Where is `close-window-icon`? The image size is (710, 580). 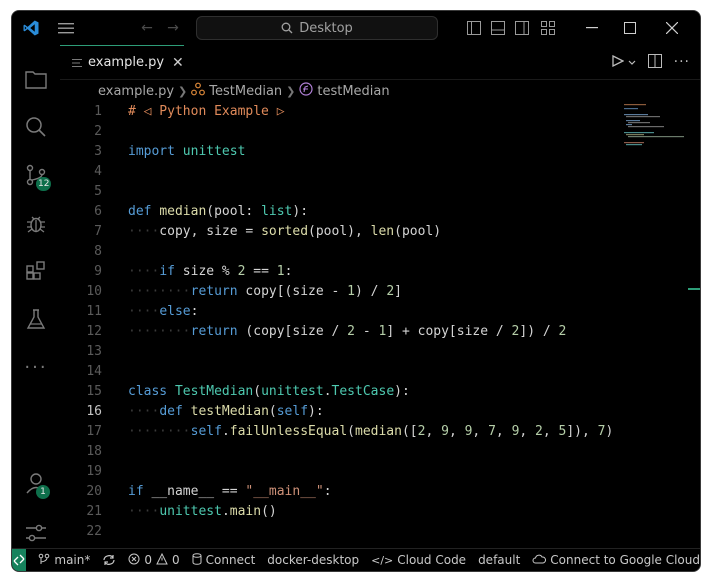 close-window-icon is located at coordinates (672, 28).